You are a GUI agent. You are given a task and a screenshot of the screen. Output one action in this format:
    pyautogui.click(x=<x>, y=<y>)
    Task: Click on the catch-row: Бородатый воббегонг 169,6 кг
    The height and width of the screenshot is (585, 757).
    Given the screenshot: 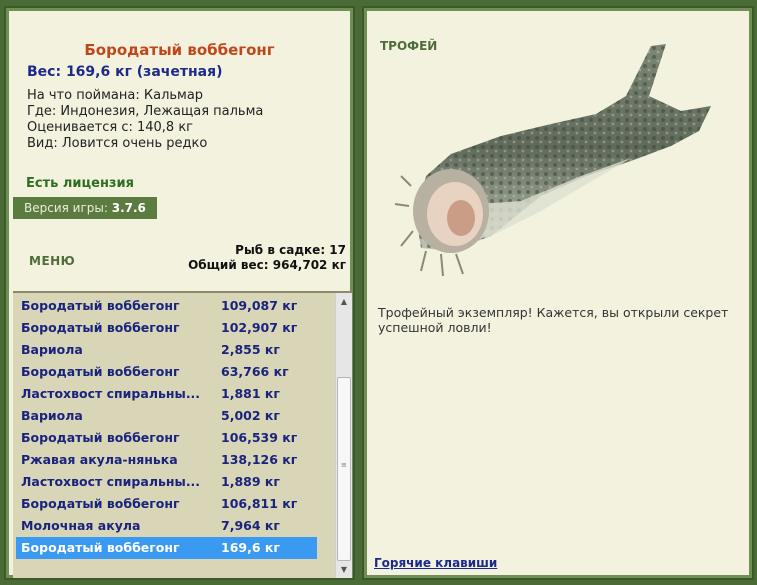 What is the action you would take?
    pyautogui.click(x=166, y=548)
    